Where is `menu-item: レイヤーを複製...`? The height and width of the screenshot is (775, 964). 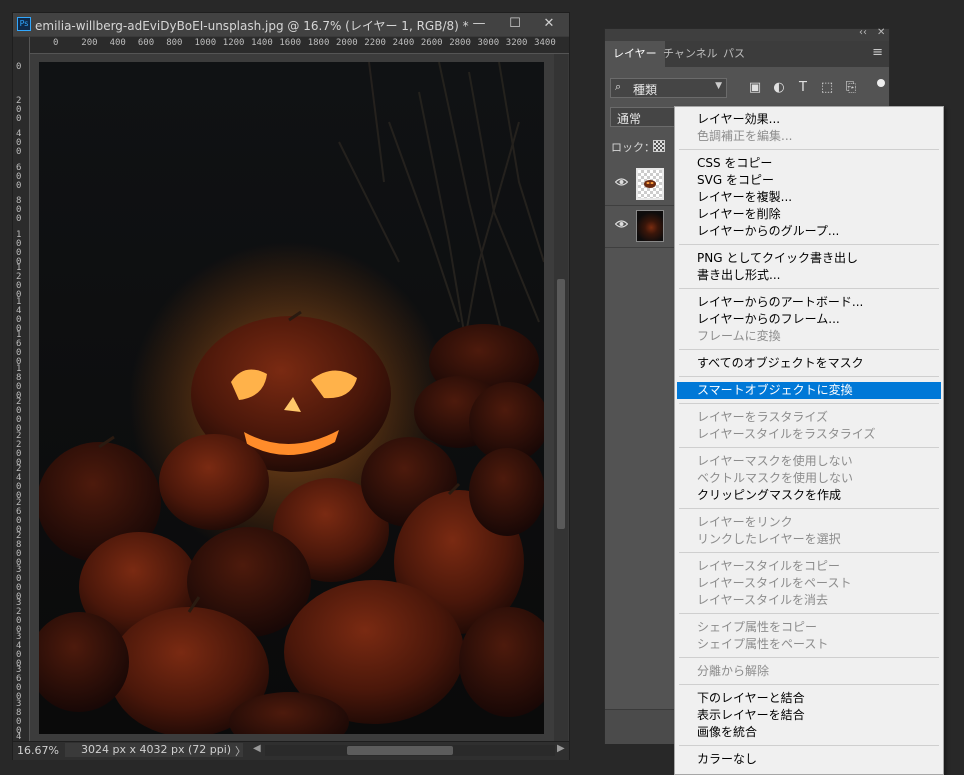
menu-item: レイヤーを複製... is located at coordinates (809, 197).